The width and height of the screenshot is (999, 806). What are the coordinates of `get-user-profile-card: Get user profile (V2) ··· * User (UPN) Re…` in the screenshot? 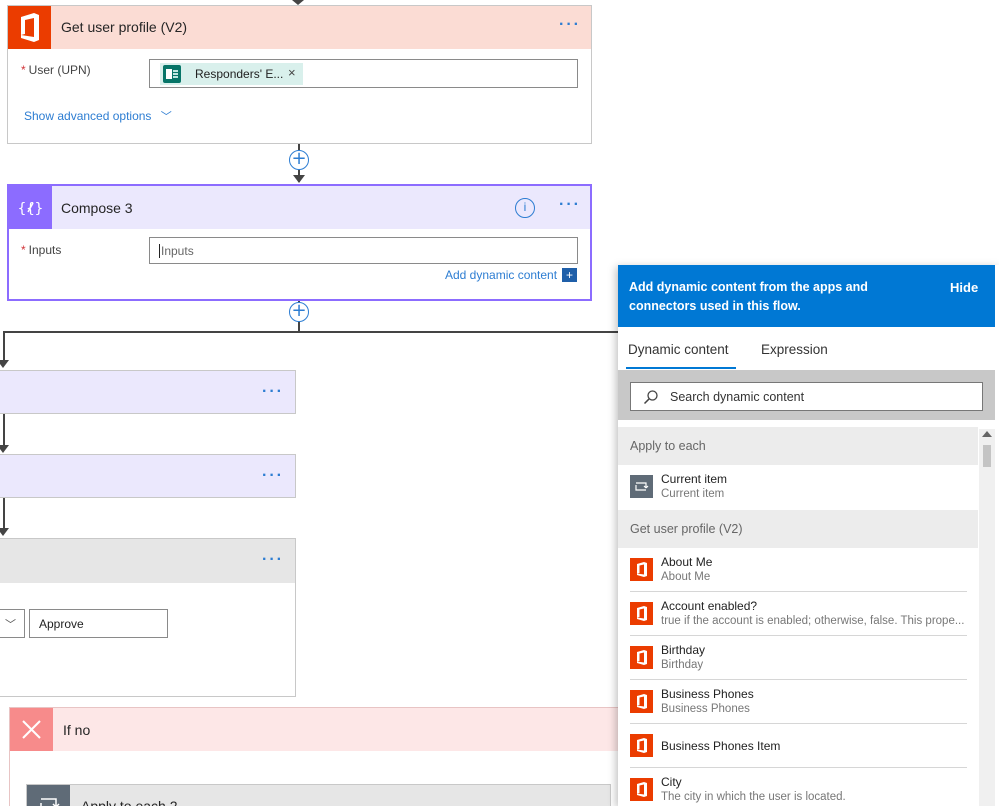 It's located at (299, 74).